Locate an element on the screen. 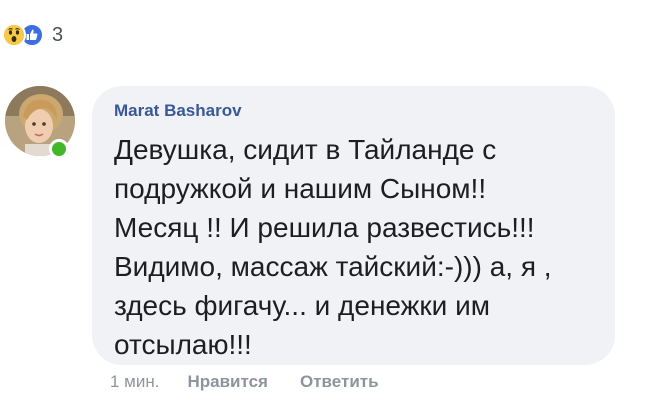  reply-button: Ответить is located at coordinates (339, 382).